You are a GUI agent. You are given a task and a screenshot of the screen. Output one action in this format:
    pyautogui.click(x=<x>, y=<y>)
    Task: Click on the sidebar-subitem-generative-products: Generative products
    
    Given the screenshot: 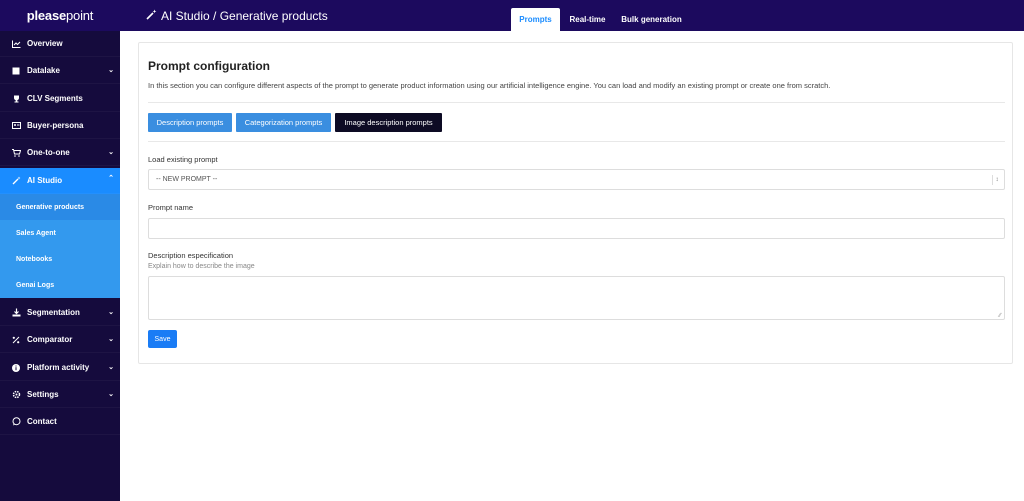 What is the action you would take?
    pyautogui.click(x=60, y=207)
    